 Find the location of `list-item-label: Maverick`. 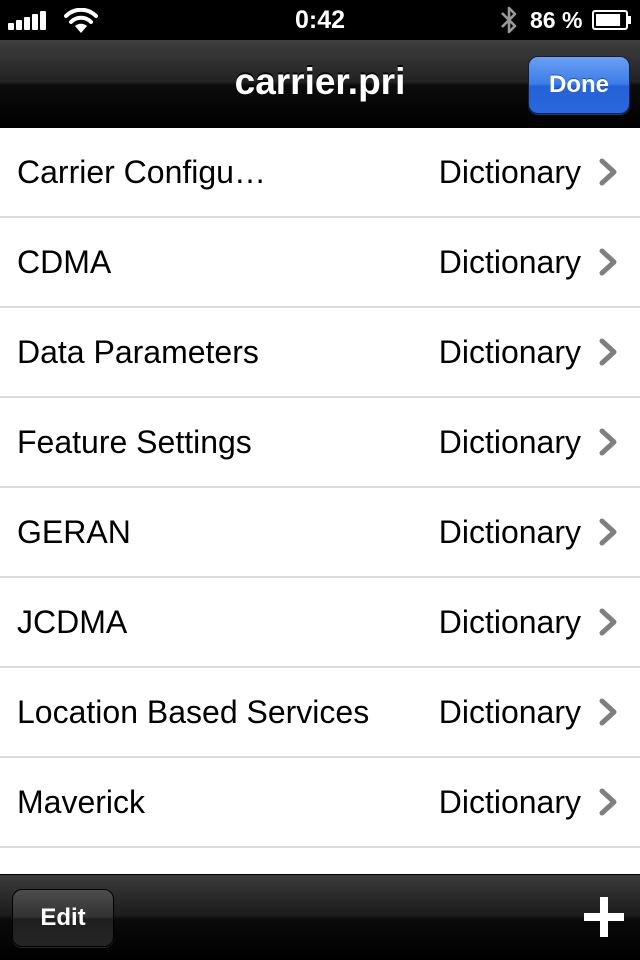

list-item-label: Maverick is located at coordinates (81, 802).